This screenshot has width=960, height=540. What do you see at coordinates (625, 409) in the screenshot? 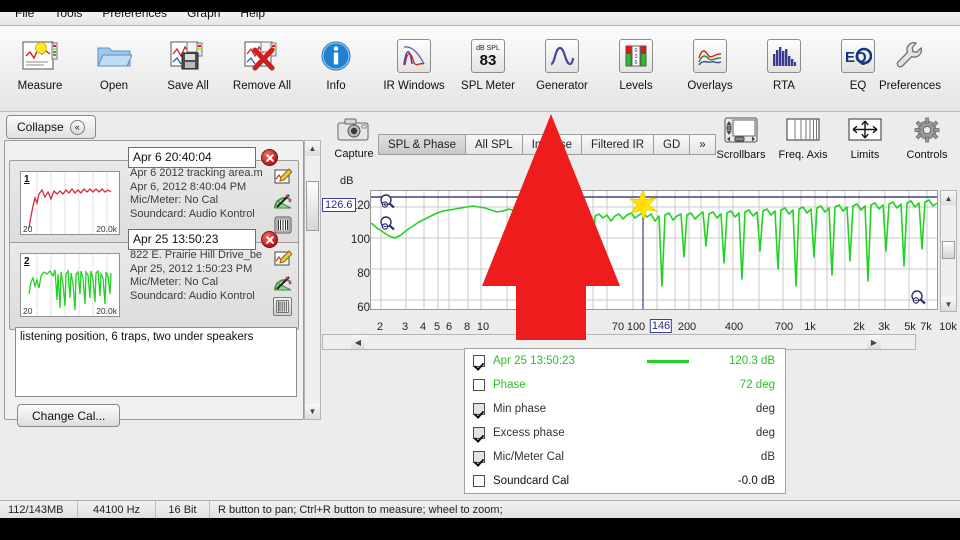
I see `legend-row: Min phase deg` at bounding box center [625, 409].